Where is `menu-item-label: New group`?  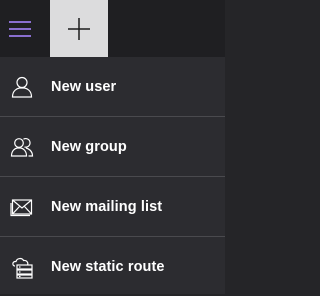
menu-item-label: New group is located at coordinates (89, 146).